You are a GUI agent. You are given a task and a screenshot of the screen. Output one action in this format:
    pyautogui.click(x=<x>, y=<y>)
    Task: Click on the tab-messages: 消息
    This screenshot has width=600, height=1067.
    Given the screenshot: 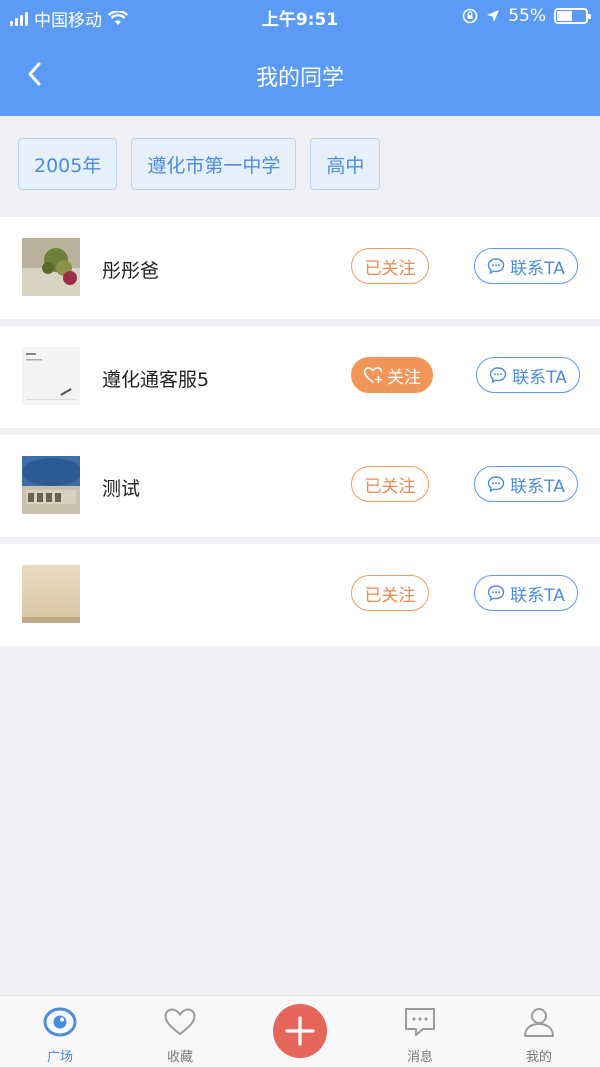 What is the action you would take?
    pyautogui.click(x=420, y=1034)
    